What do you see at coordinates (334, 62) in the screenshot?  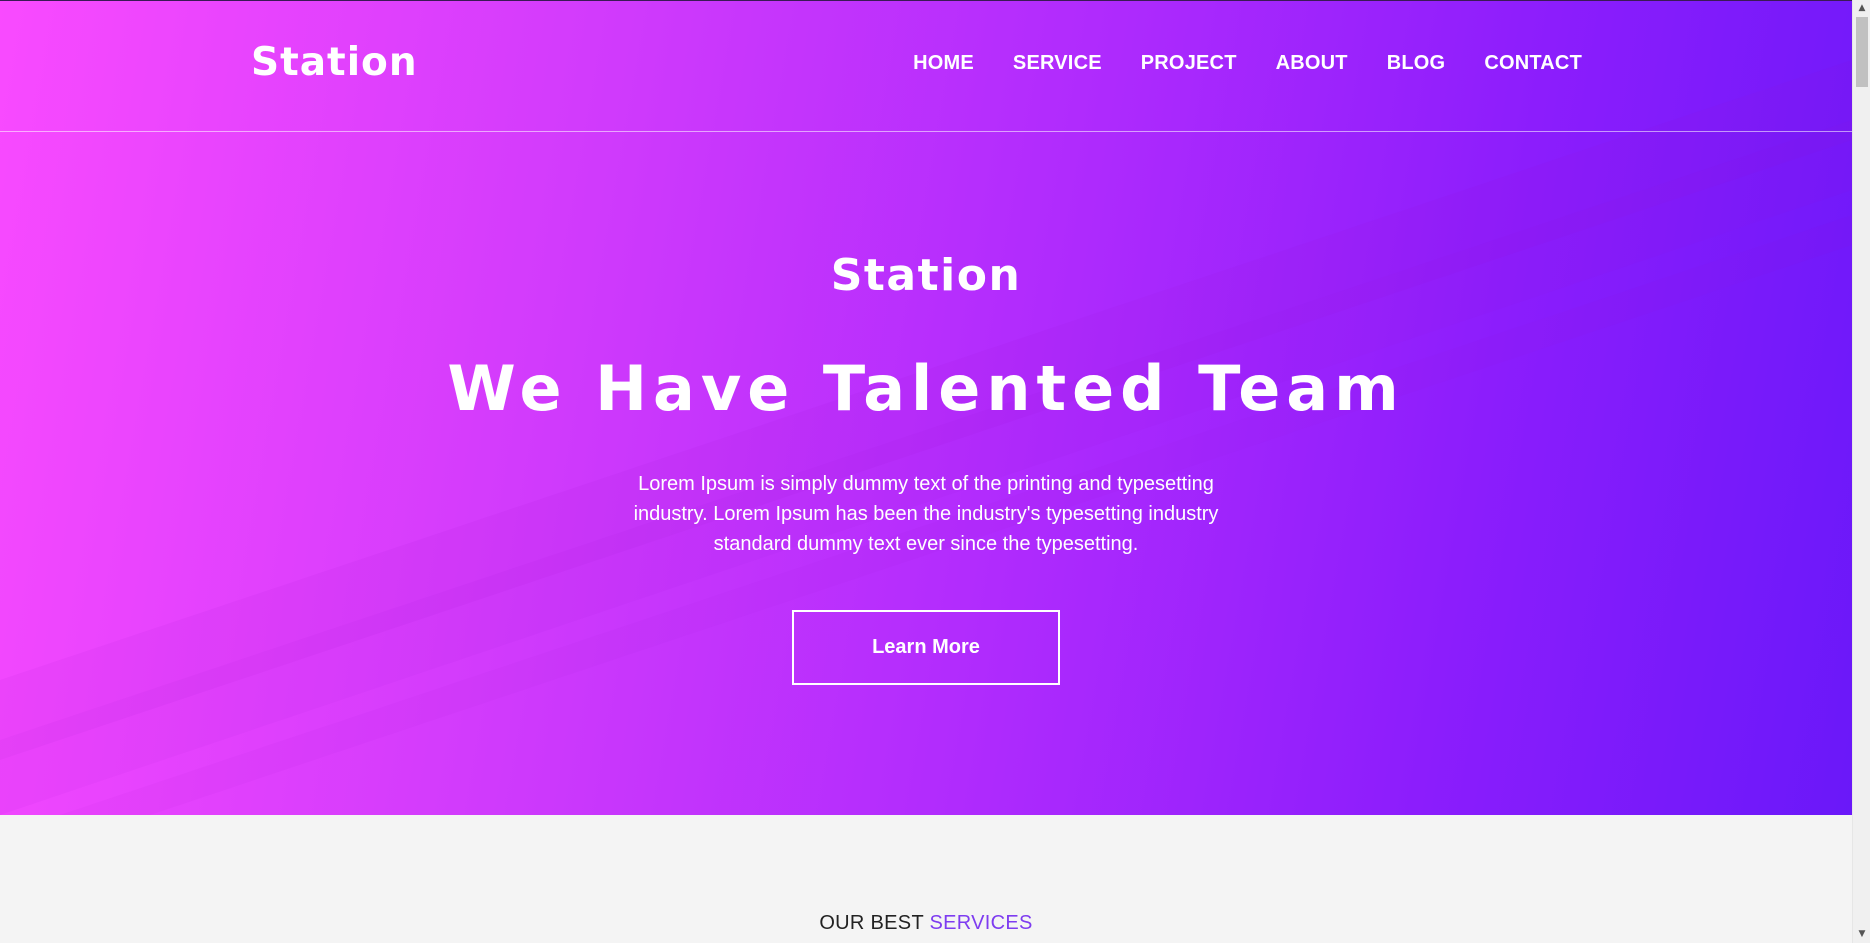 I see `brand-logo: Station` at bounding box center [334, 62].